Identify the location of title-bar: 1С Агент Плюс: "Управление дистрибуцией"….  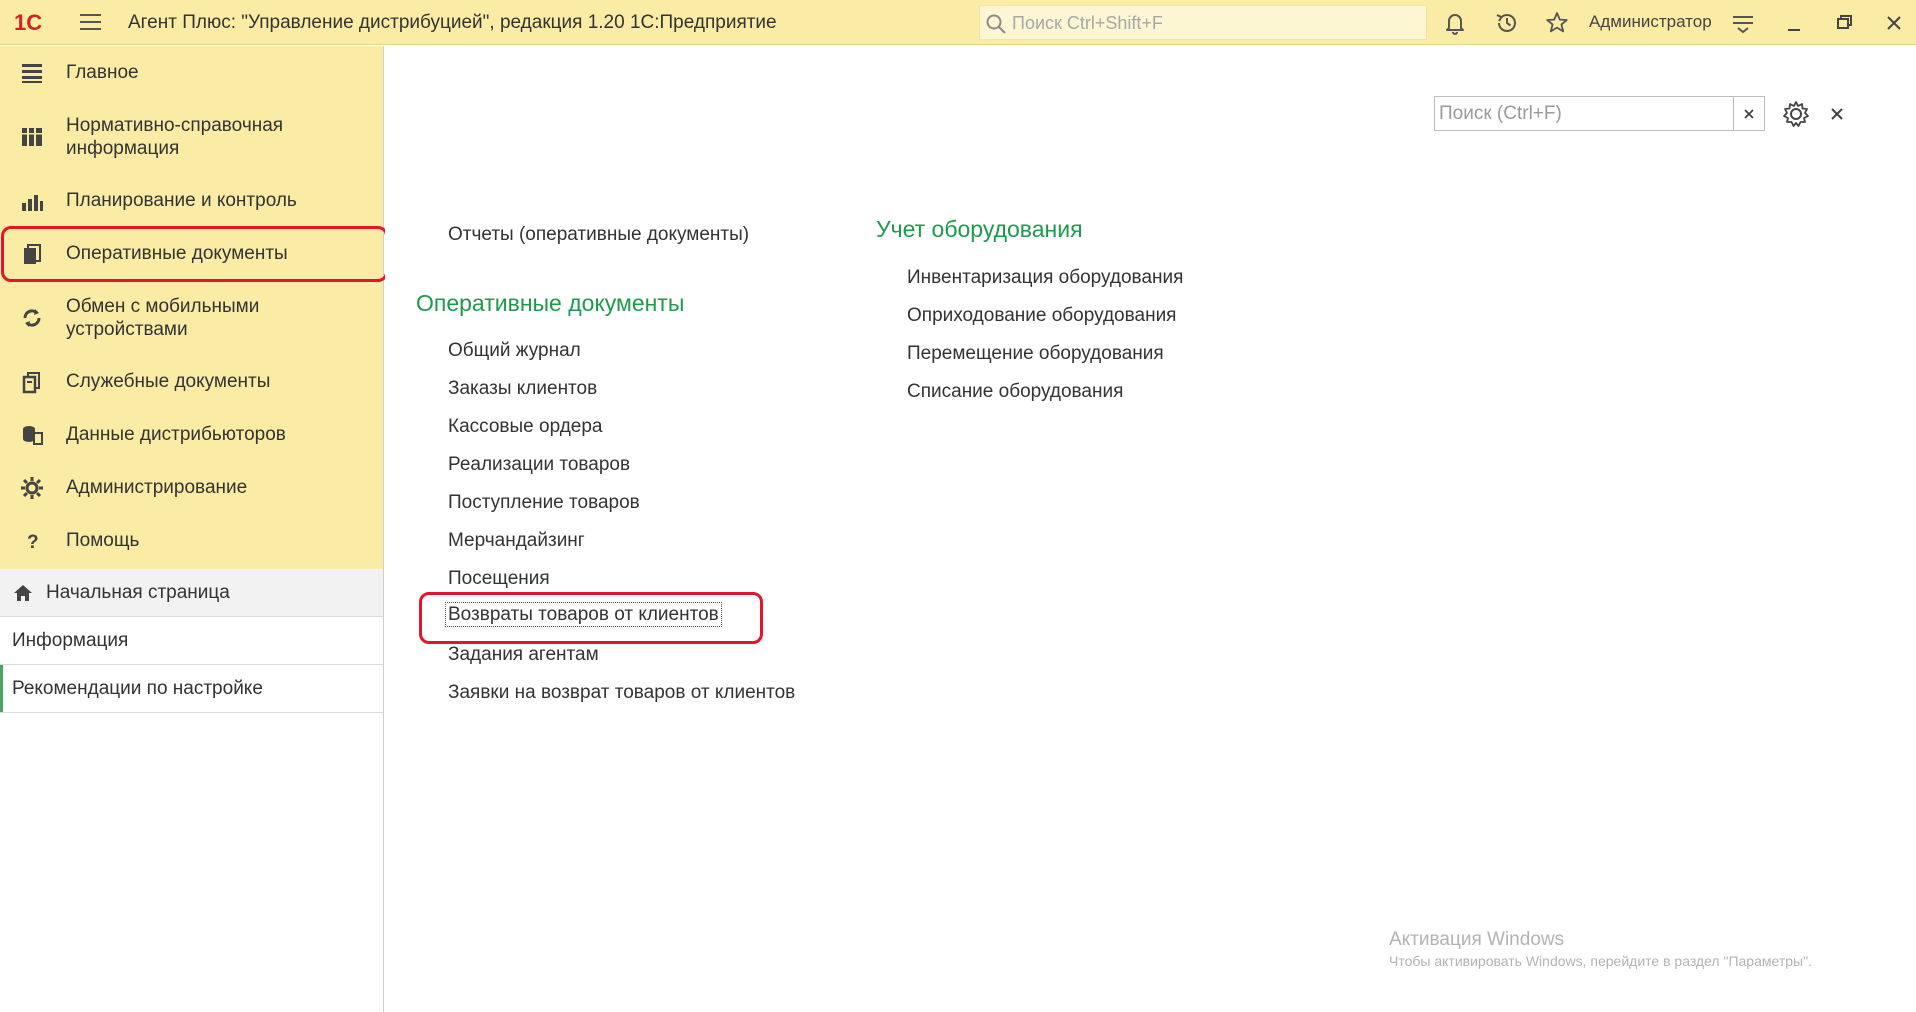
(958, 22).